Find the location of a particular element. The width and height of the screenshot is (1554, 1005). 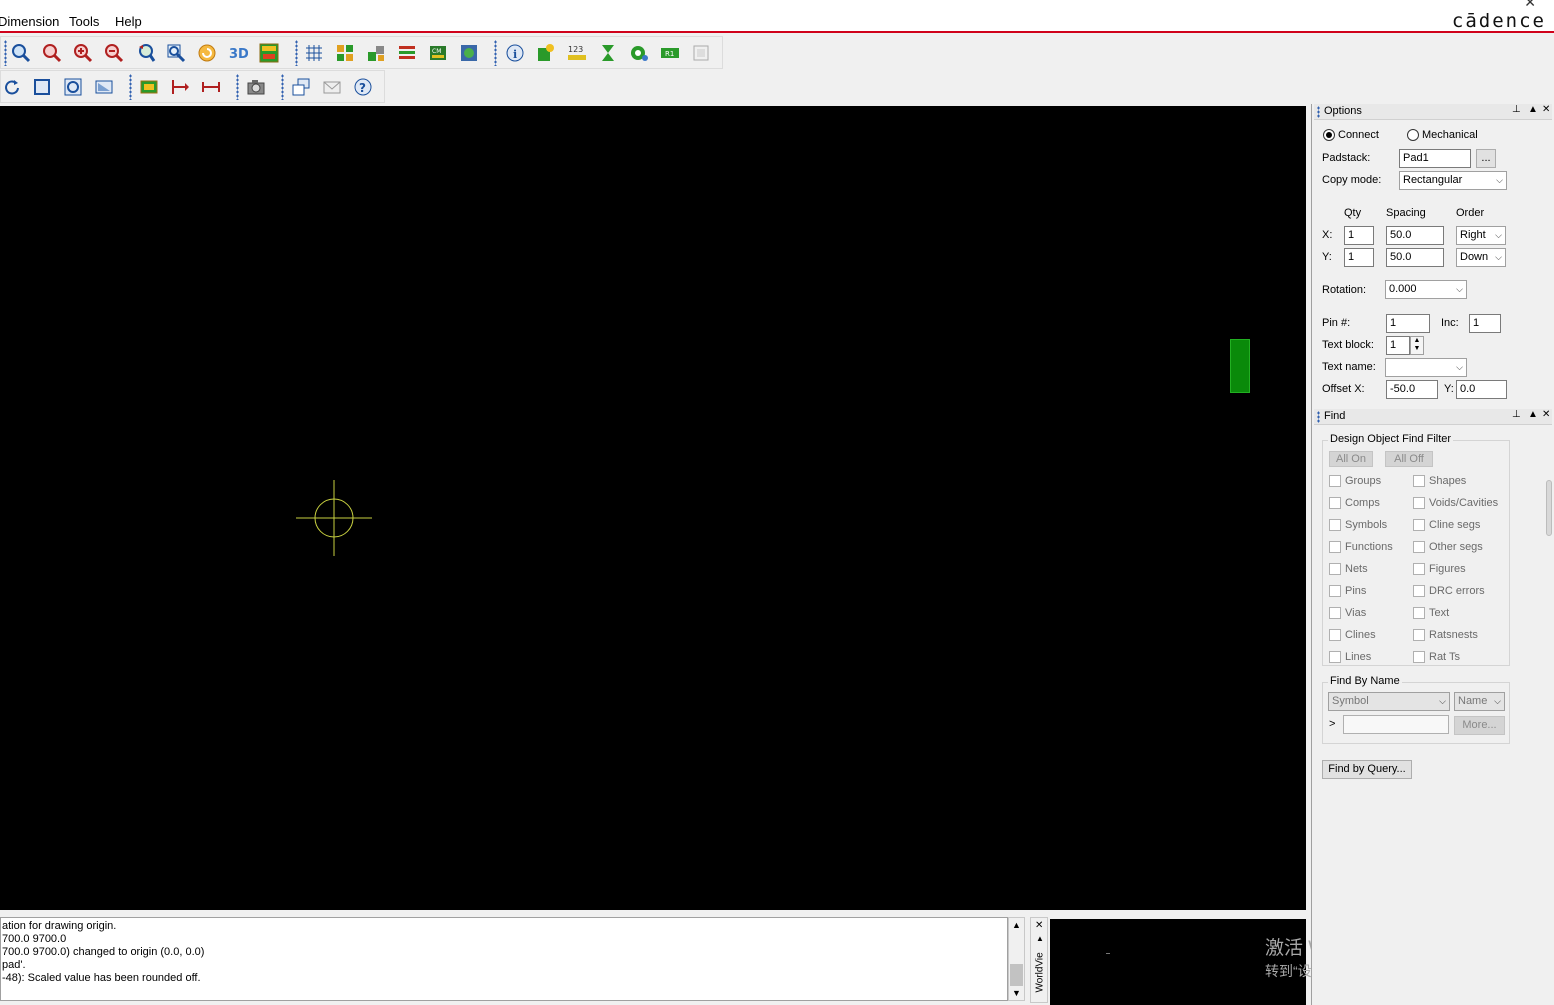

measure-icon is located at coordinates (211, 87).